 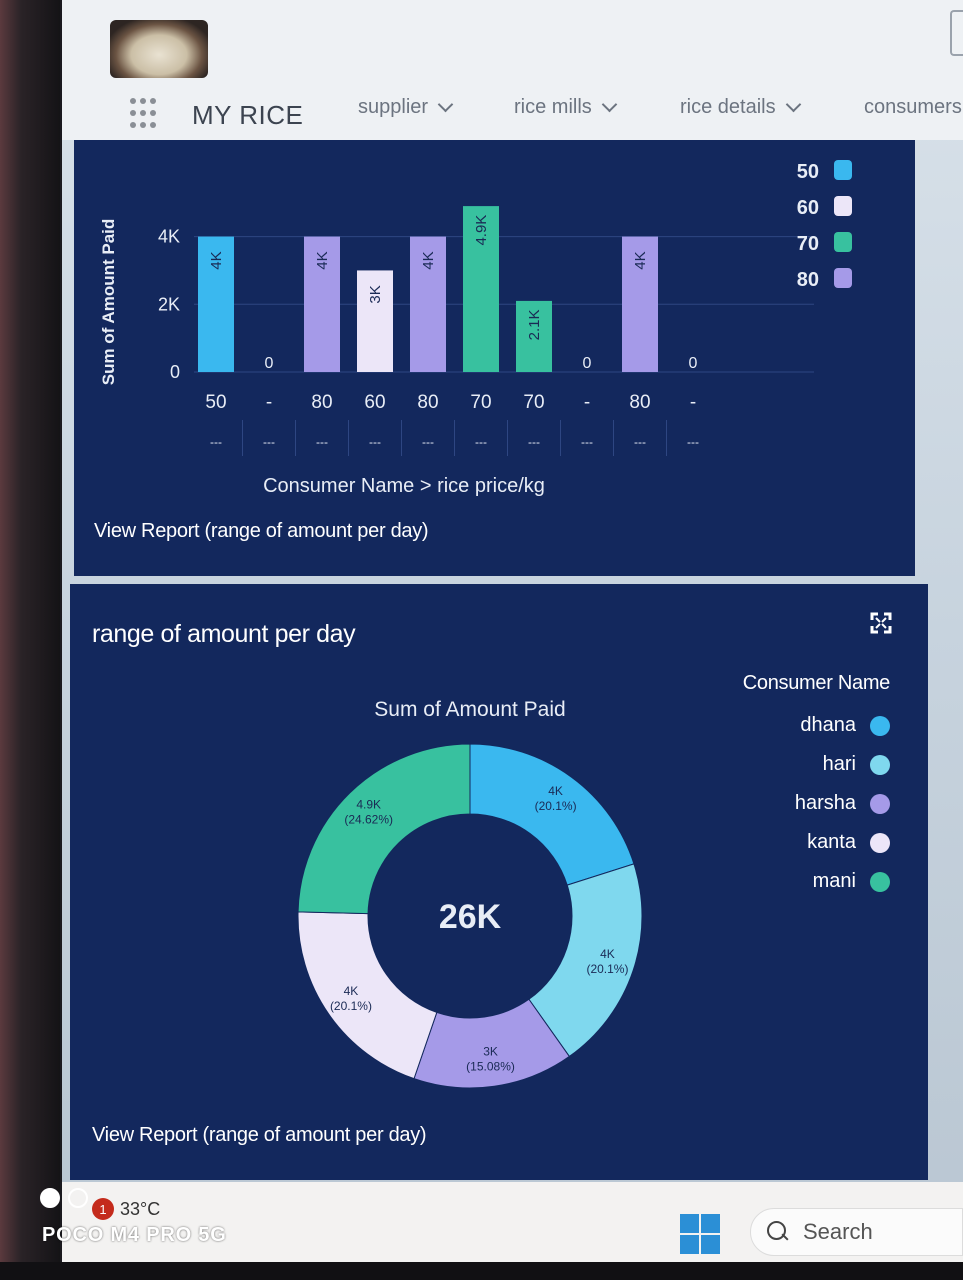 I want to click on nav-rice-mills: rice mills, so click(x=566, y=107).